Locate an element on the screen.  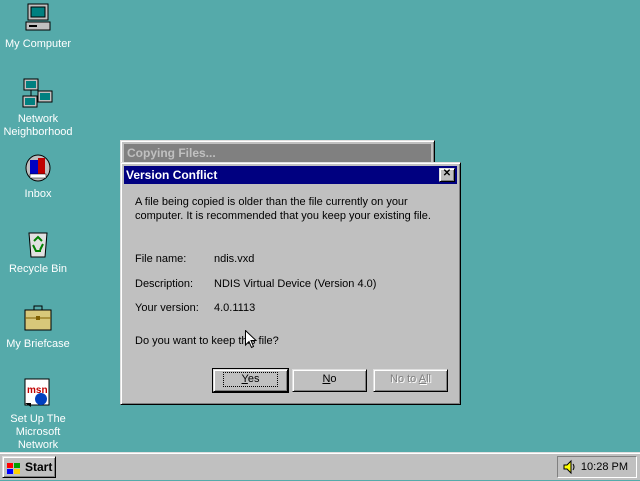
yes-button: Yes is located at coordinates (250, 380).